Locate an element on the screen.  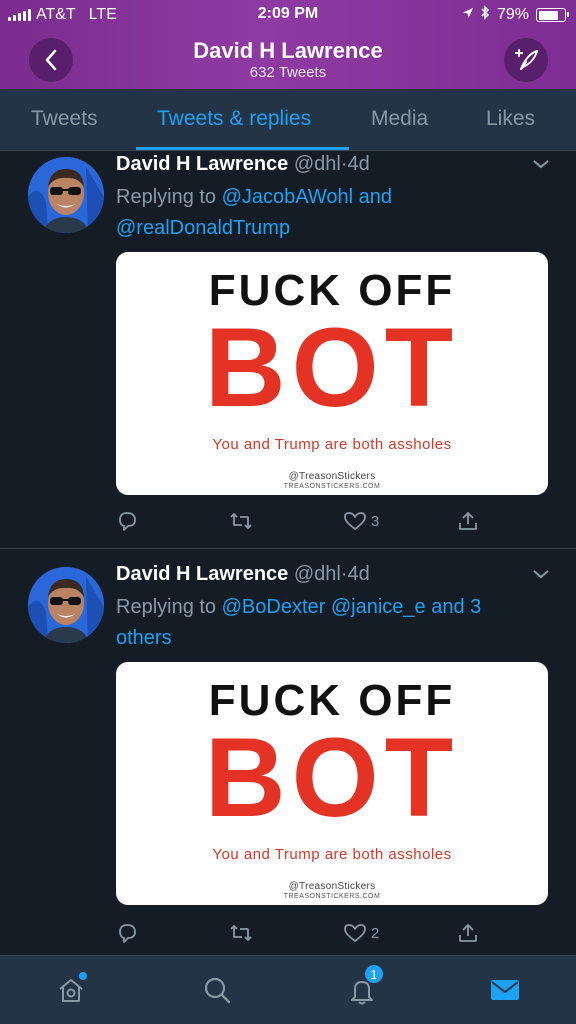
profile-name-title: David H Lawrence is located at coordinates (288, 50).